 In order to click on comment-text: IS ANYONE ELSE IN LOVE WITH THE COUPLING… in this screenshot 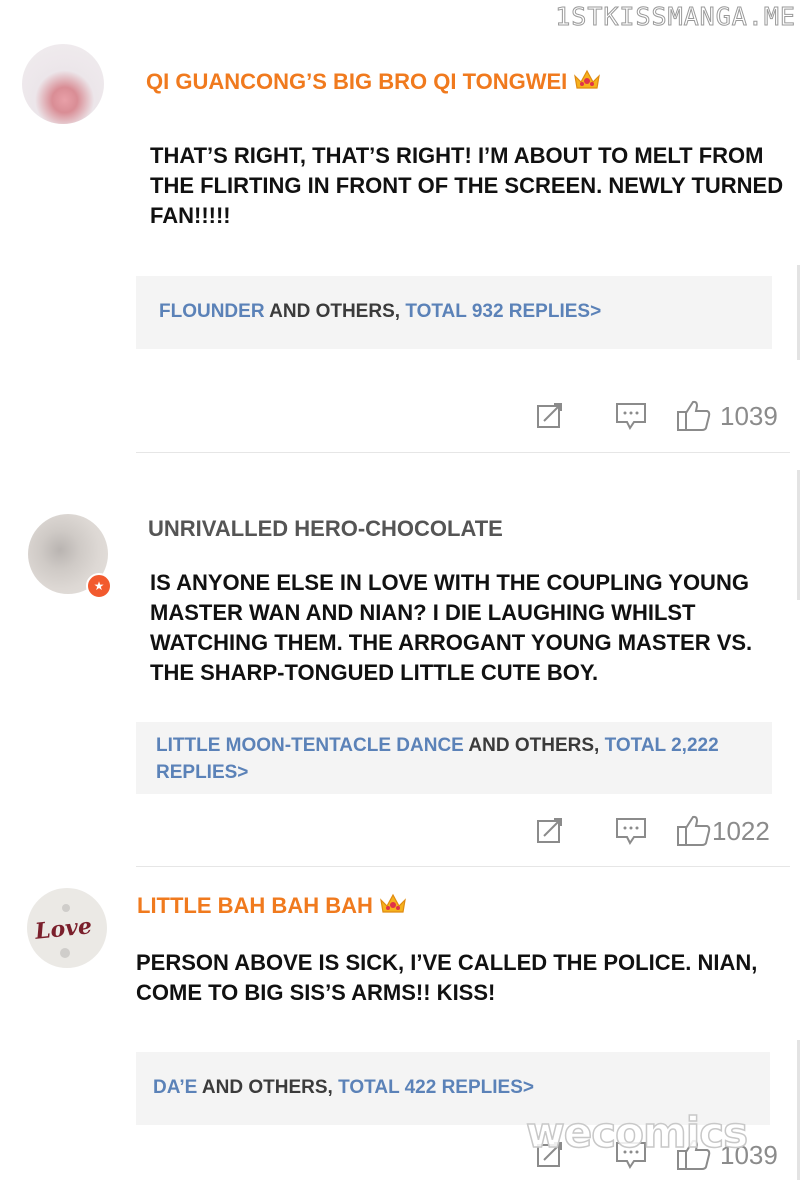, I will do `click(451, 627)`.